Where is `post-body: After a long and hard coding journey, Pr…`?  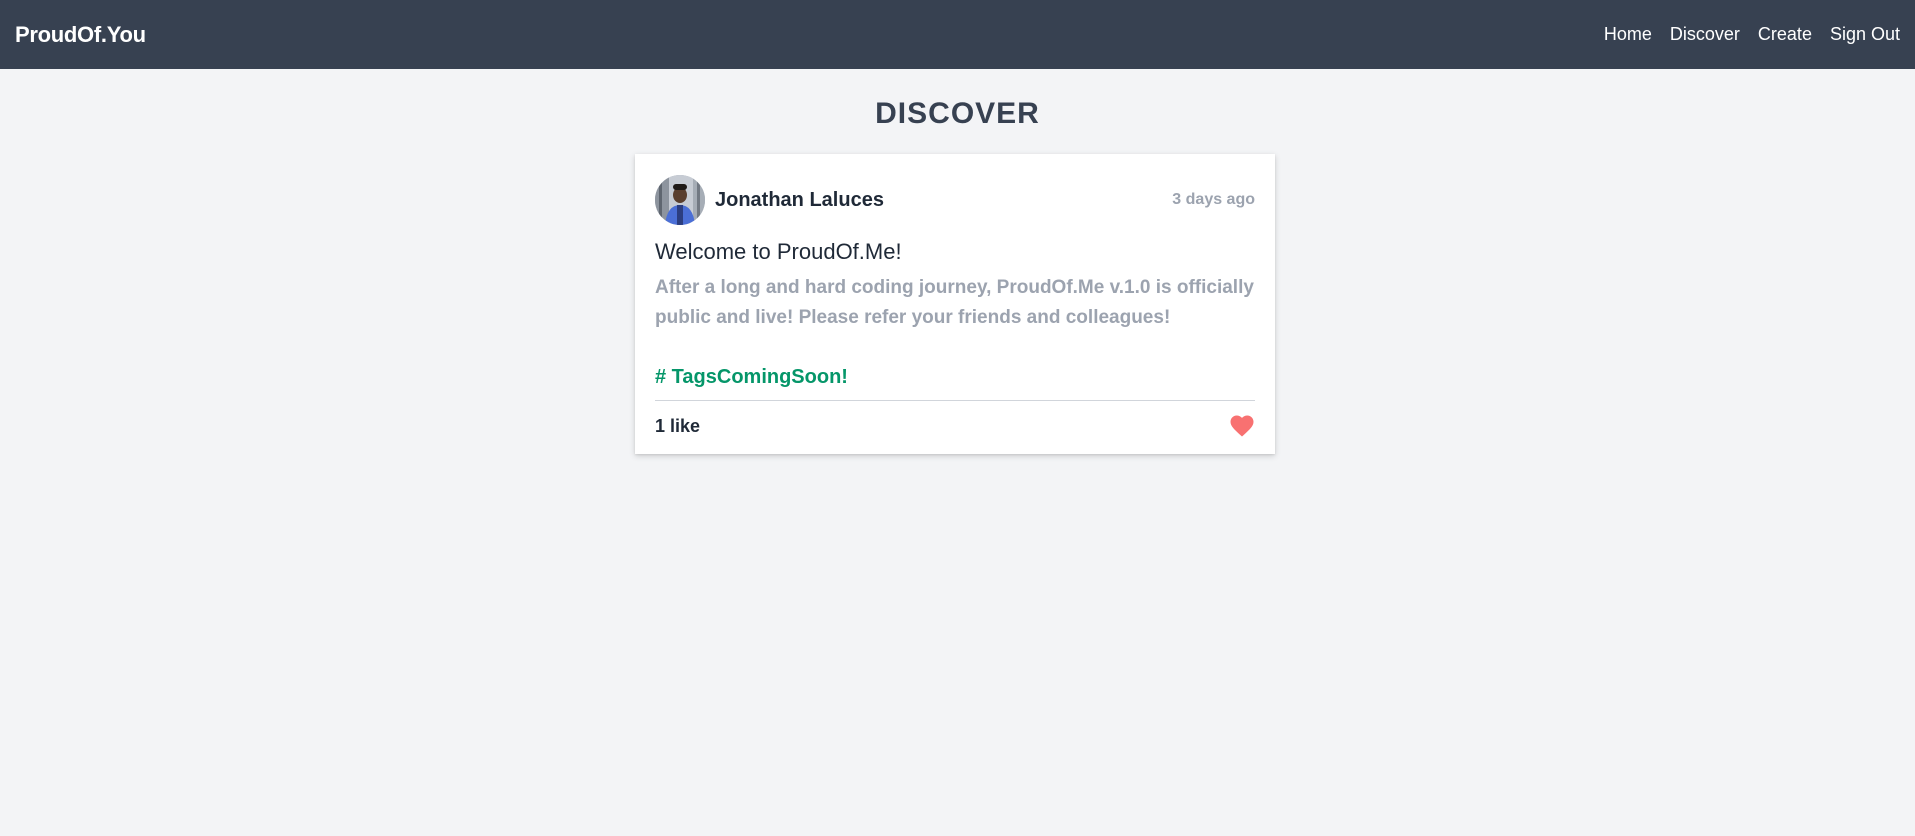 post-body: After a long and hard coding journey, Pr… is located at coordinates (954, 302).